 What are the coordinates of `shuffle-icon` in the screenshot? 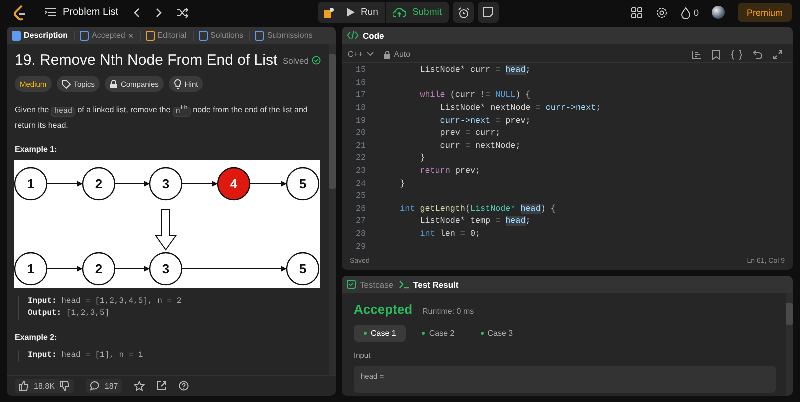 It's located at (182, 13).